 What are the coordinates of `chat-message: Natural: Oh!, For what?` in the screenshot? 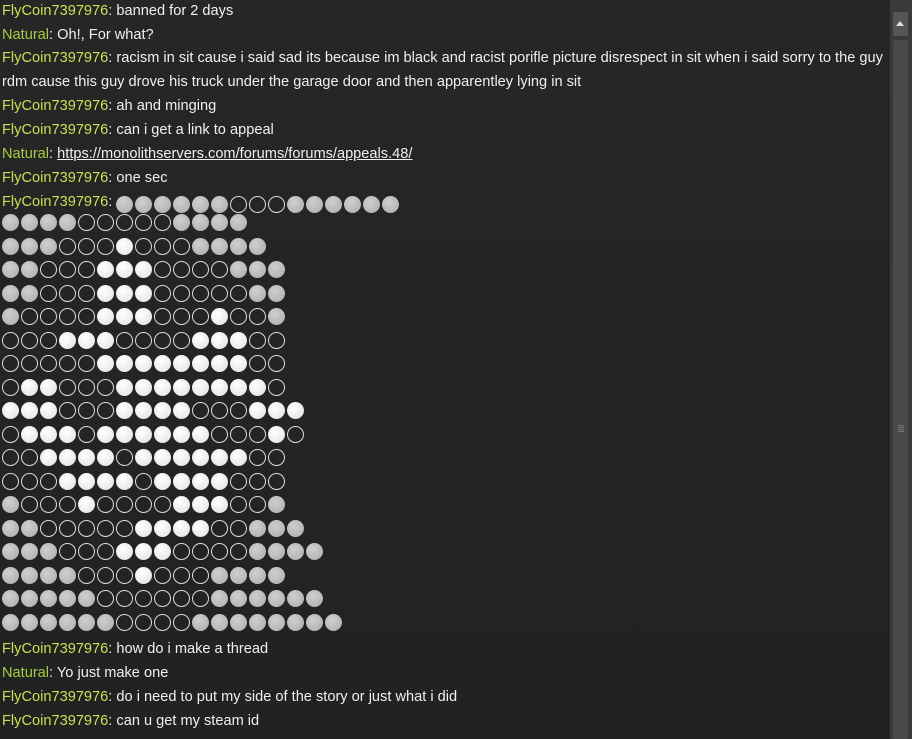 It's located at (443, 35).